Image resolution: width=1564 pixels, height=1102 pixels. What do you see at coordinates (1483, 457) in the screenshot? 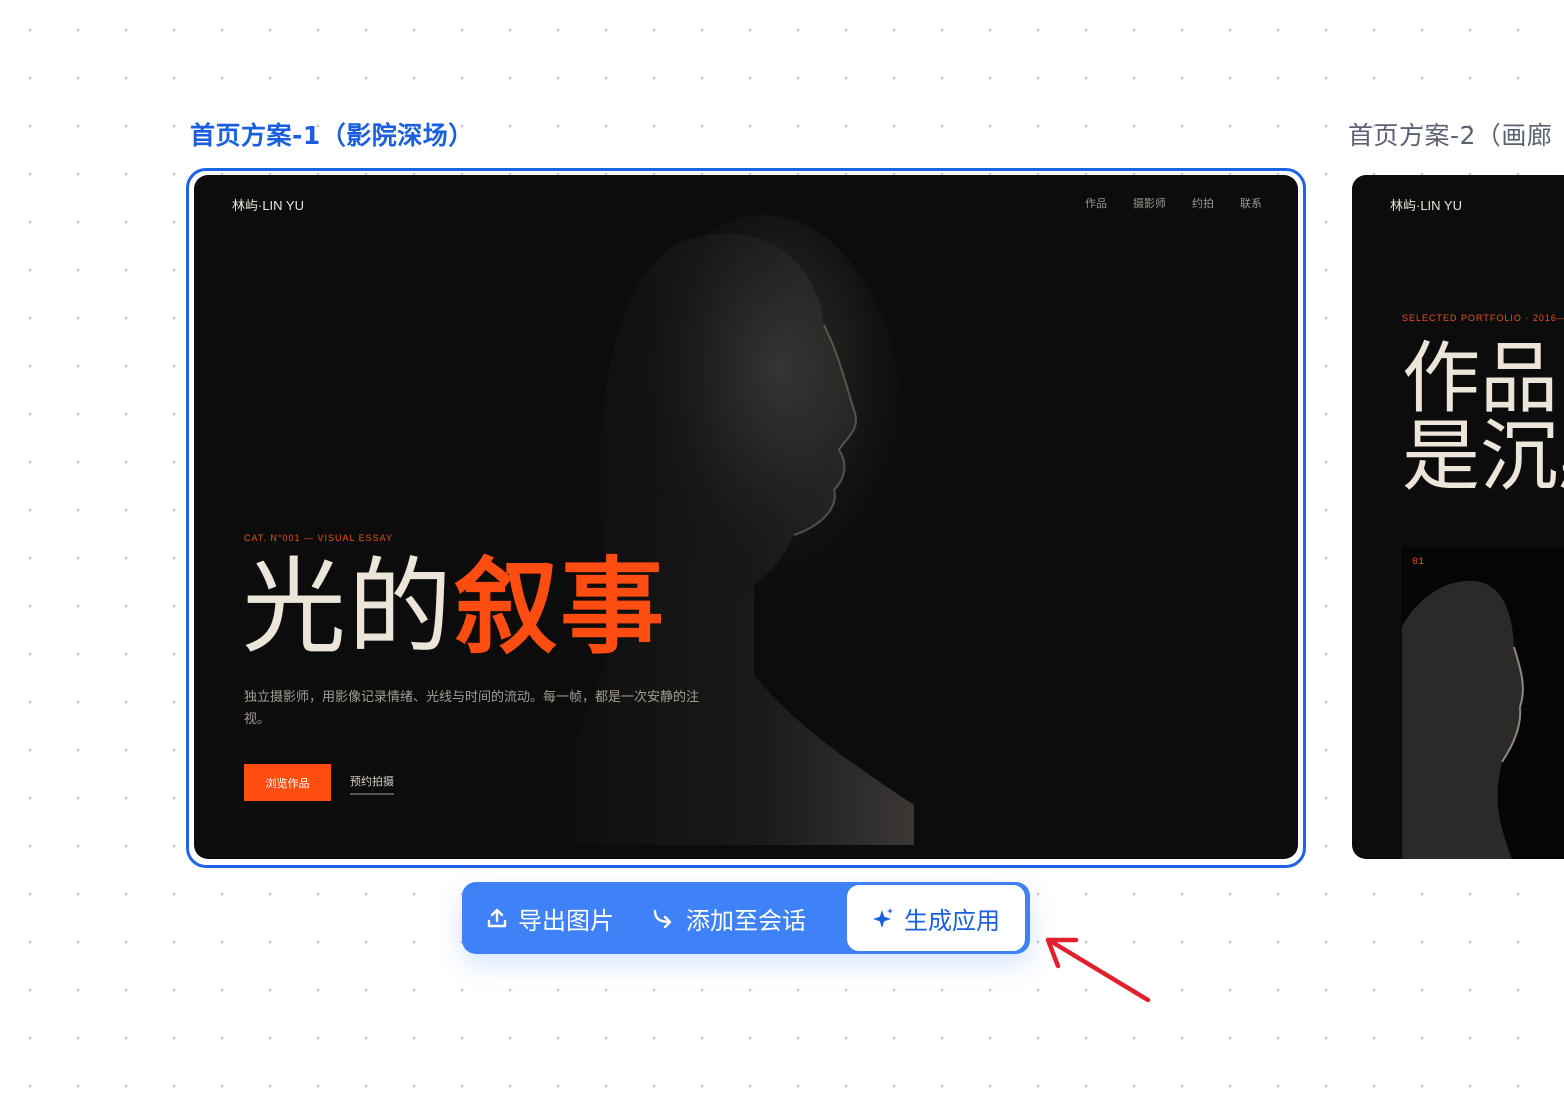
I see `headline-line-2: 是沉默` at bounding box center [1483, 457].